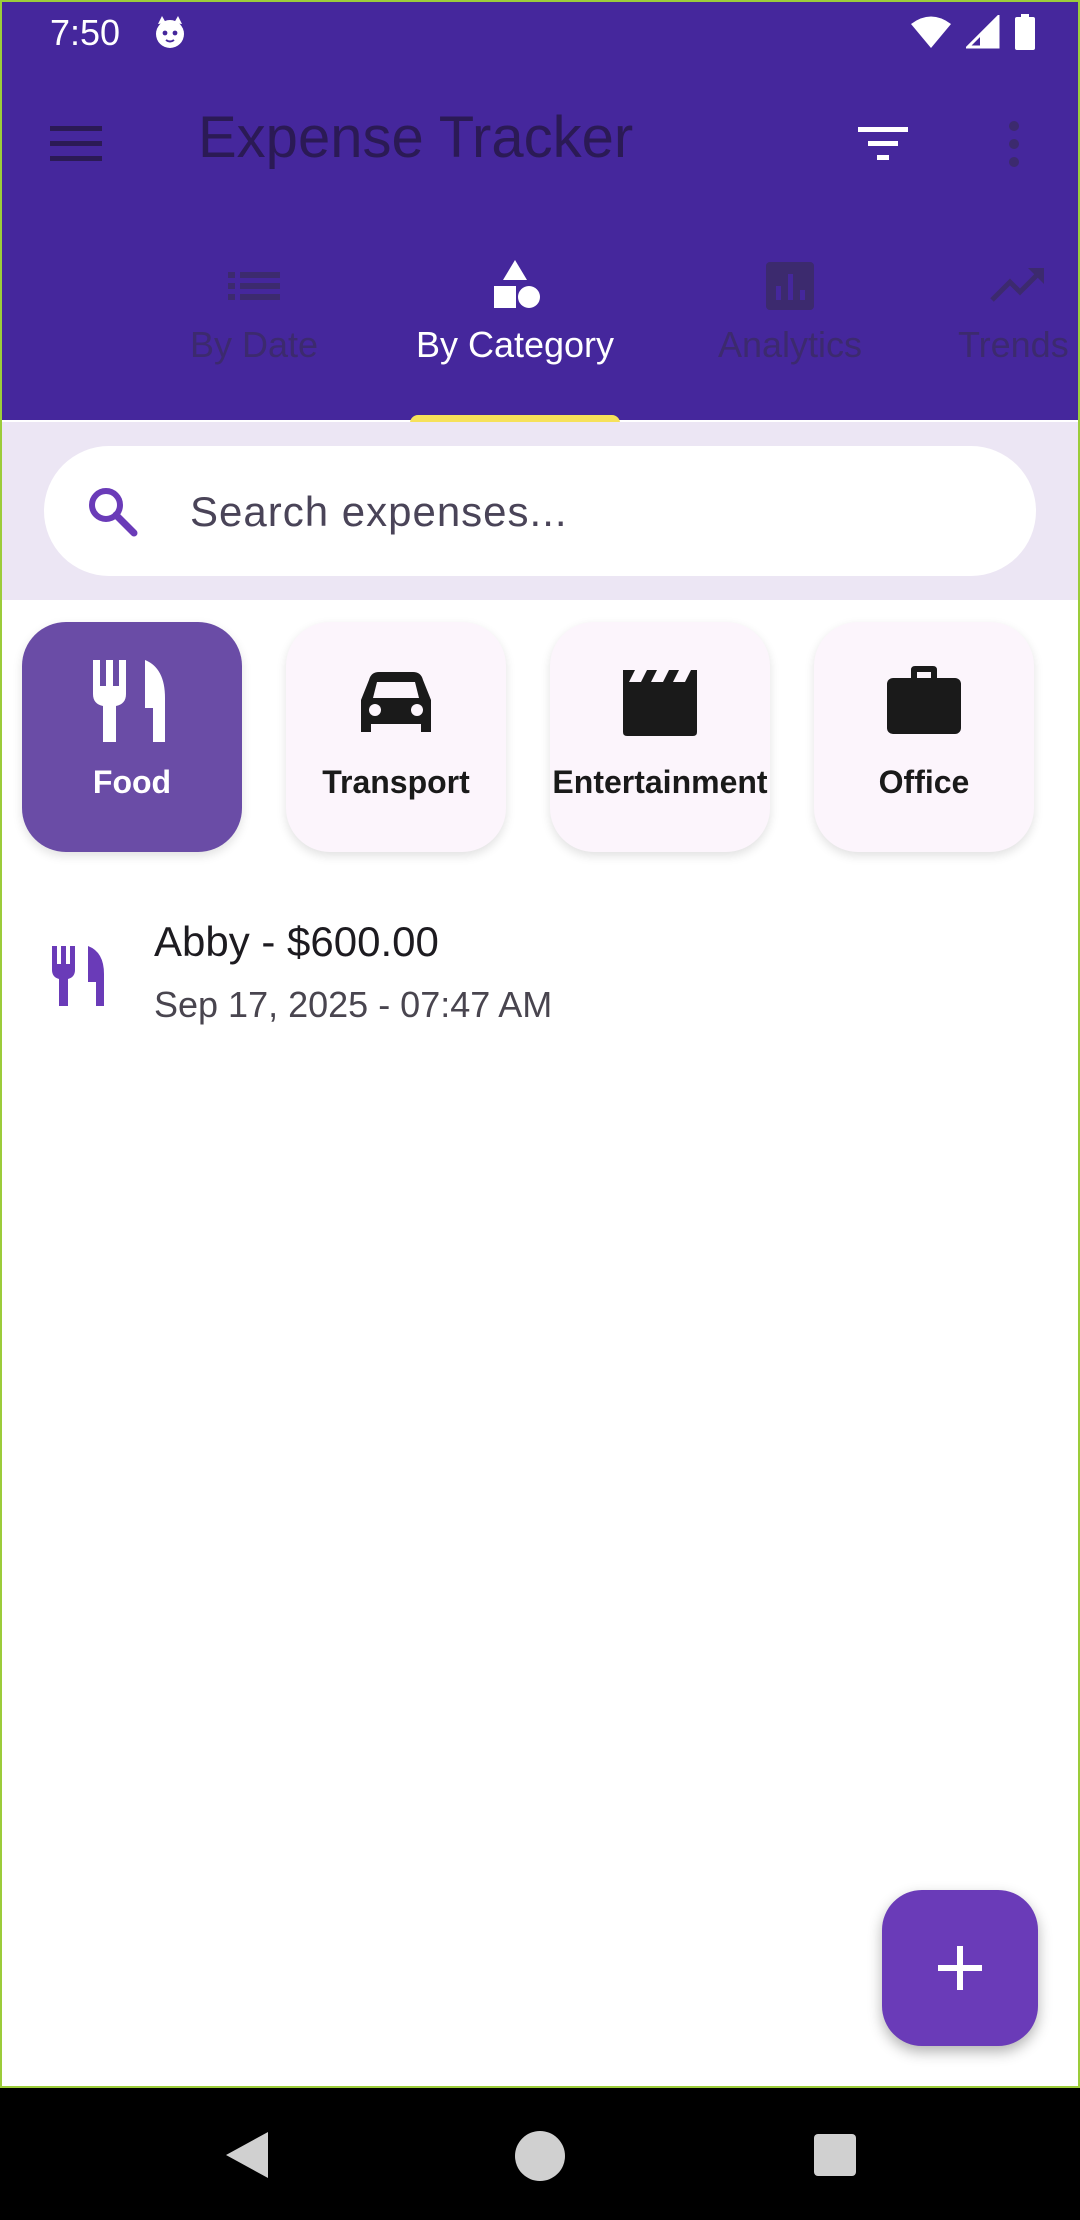  Describe the element at coordinates (540, 738) in the screenshot. I see `category-selector: Food Transport Entertainment Office` at that location.